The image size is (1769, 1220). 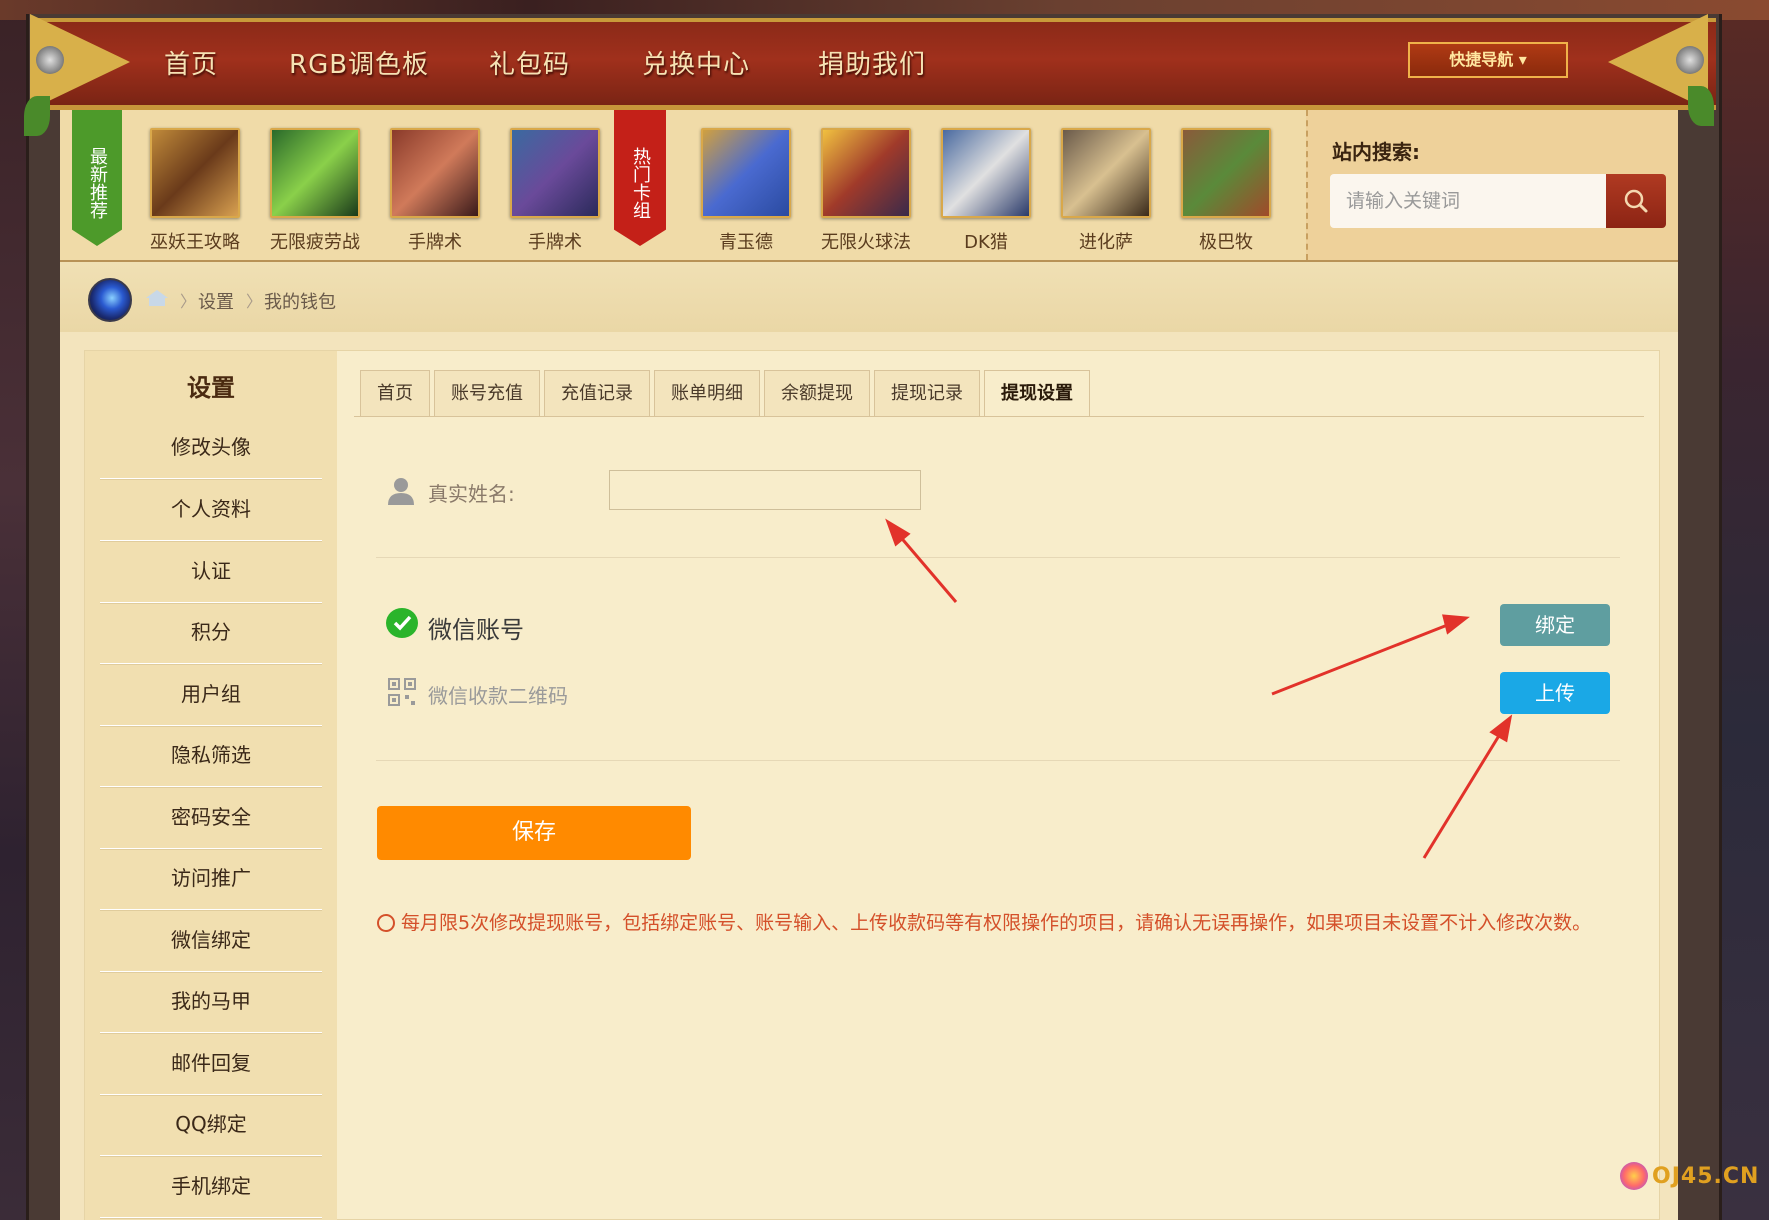 I want to click on sidebar-item-wechat-bind: 微信绑定, so click(x=211, y=941).